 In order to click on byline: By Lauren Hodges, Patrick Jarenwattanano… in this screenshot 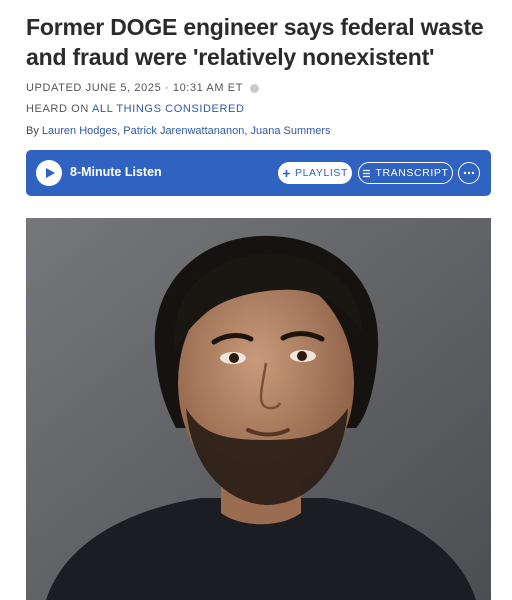, I will do `click(178, 131)`.